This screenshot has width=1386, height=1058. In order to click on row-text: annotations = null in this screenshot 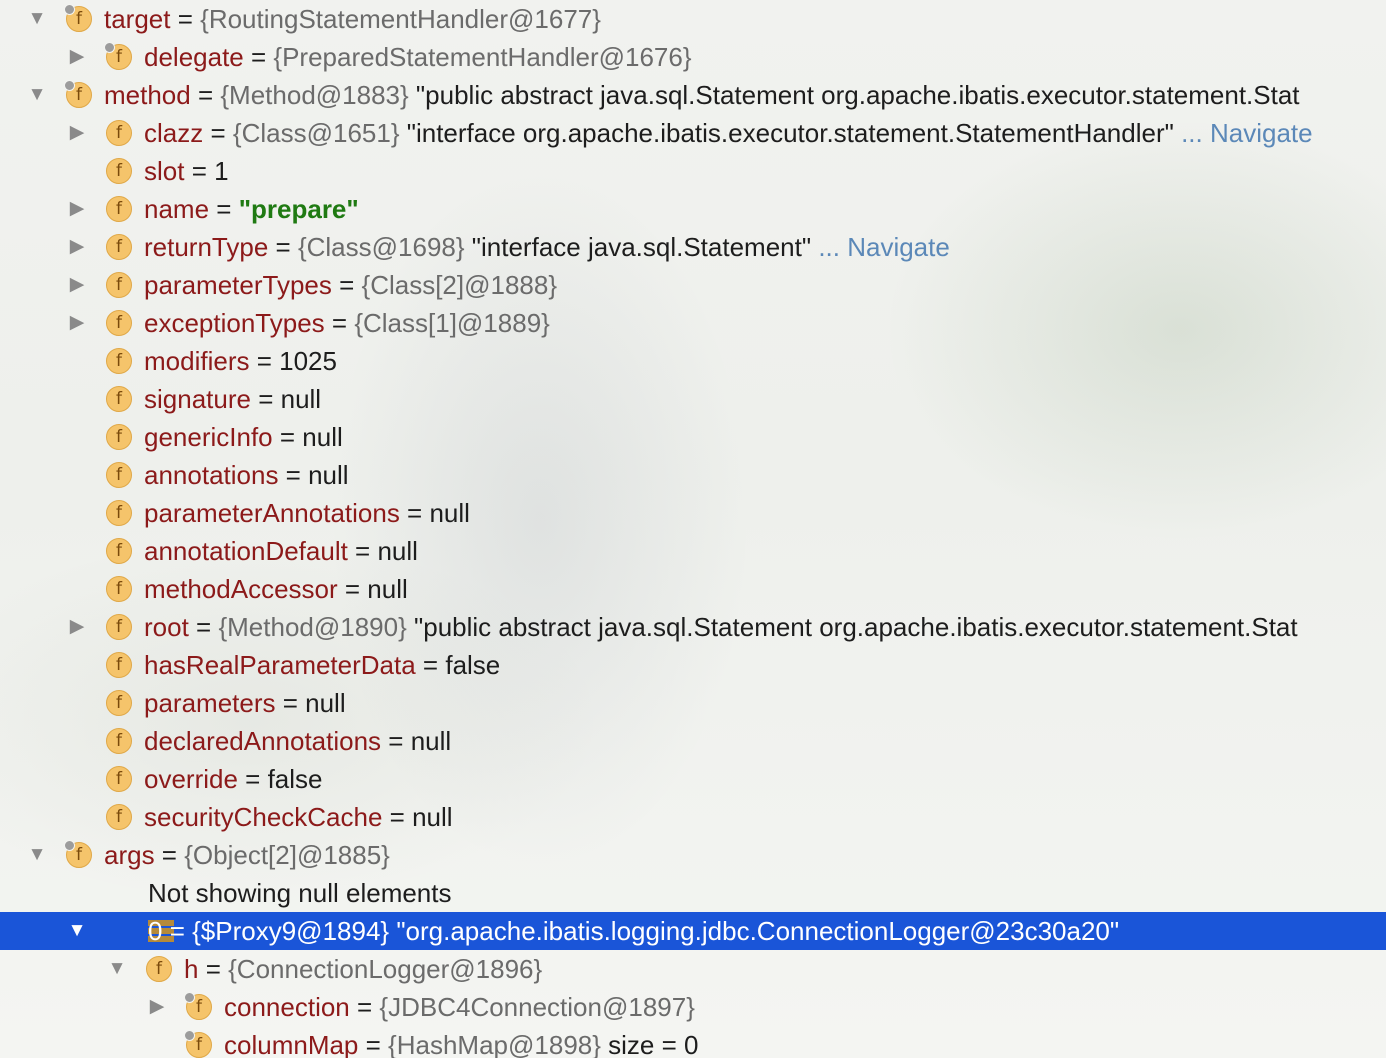, I will do `click(246, 475)`.